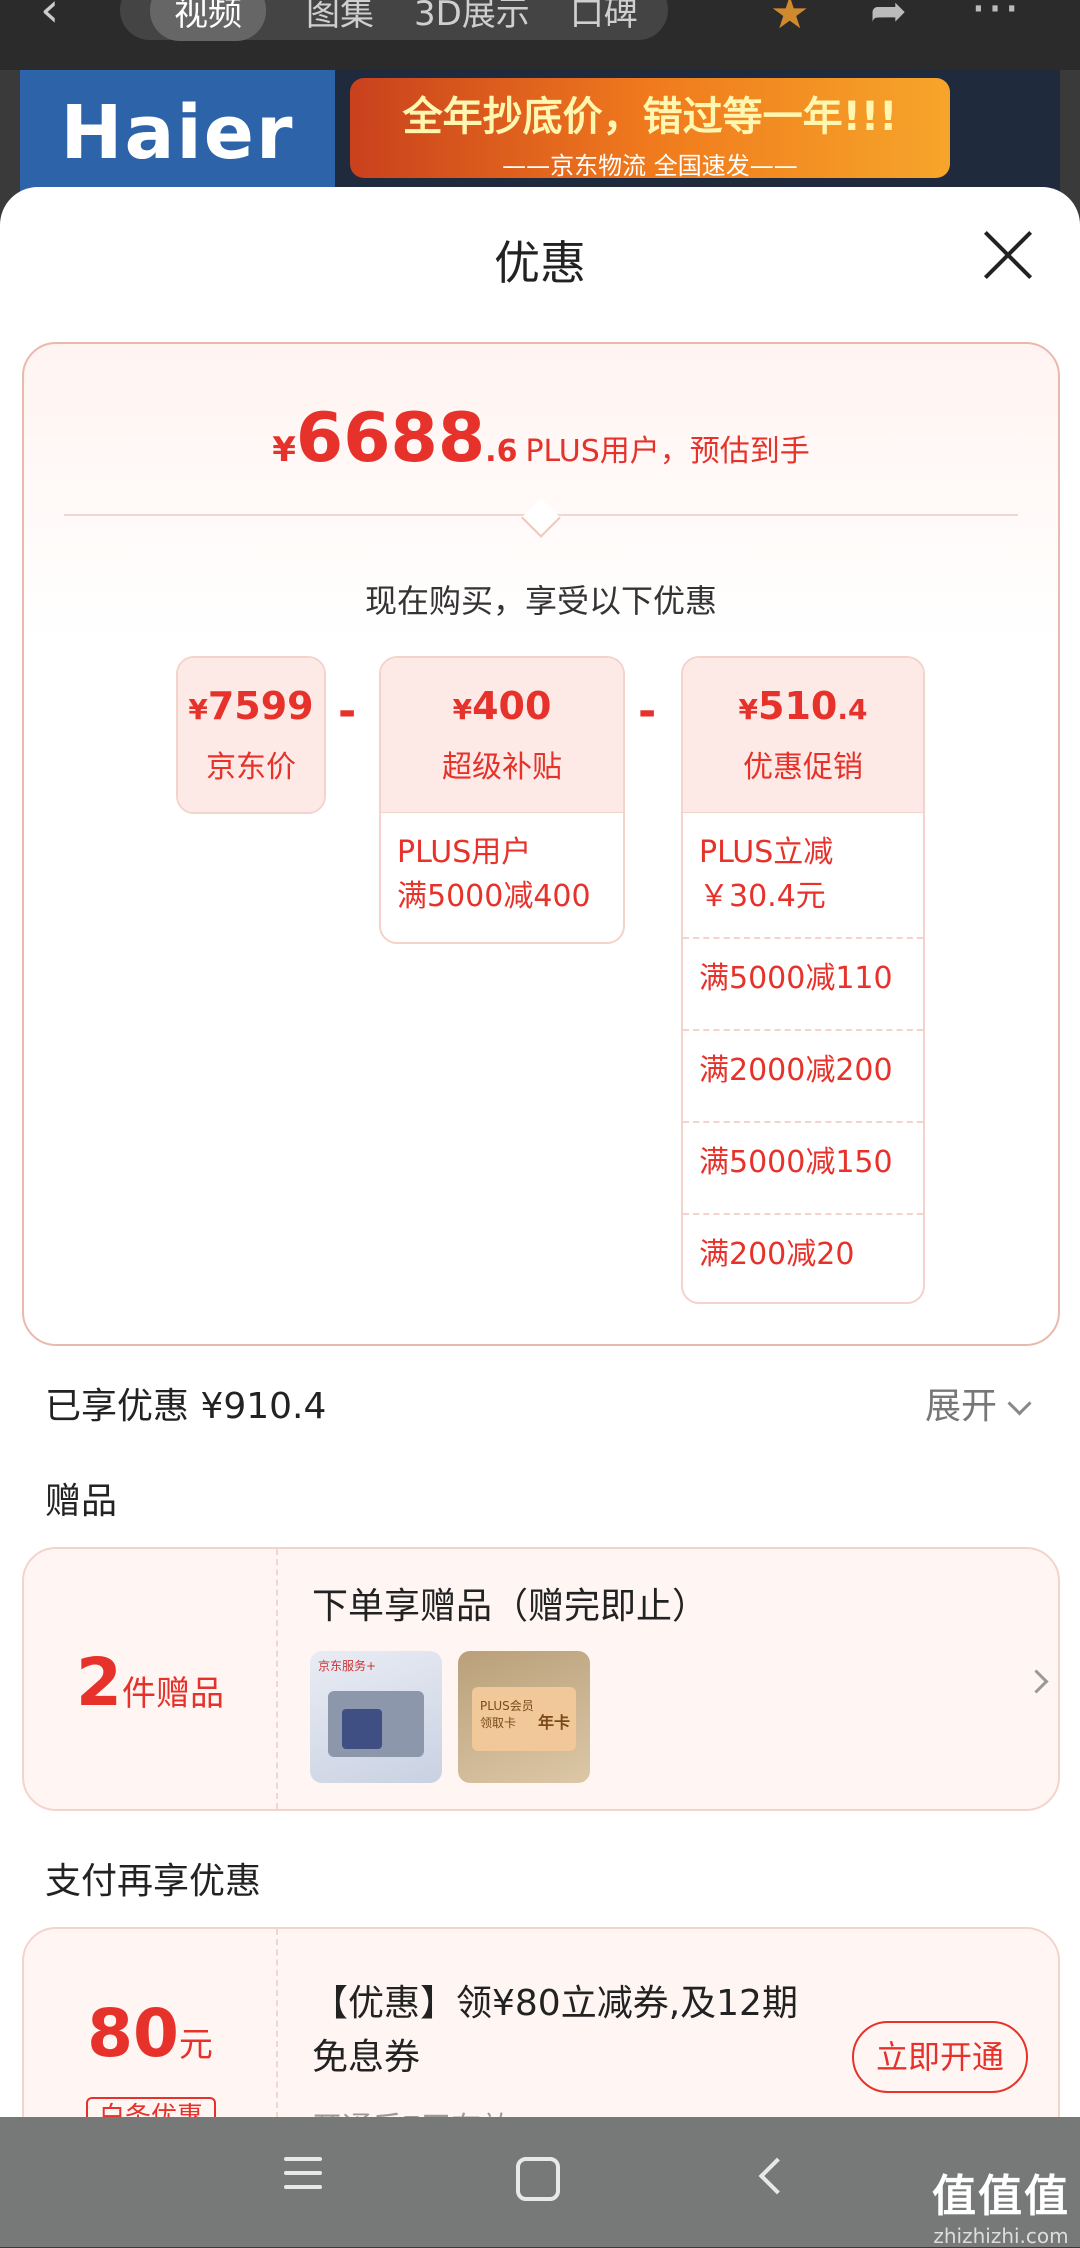 The height and width of the screenshot is (2248, 1080). I want to click on gifts-card: 2件赠品 下单享赠品（赠完即止） 京东服务+ PLUS会员 领取卡 年卡, so click(541, 1679).